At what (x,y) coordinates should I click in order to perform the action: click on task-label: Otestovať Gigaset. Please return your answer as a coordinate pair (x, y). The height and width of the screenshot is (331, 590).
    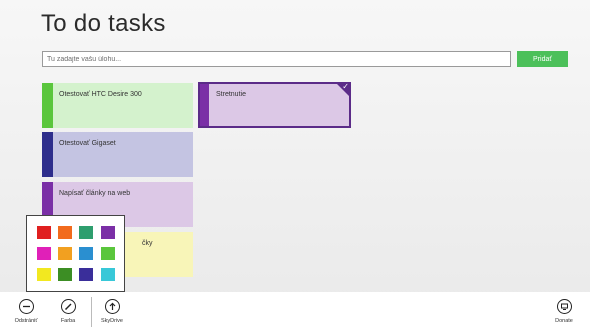
    Looking at the image, I should click on (87, 143).